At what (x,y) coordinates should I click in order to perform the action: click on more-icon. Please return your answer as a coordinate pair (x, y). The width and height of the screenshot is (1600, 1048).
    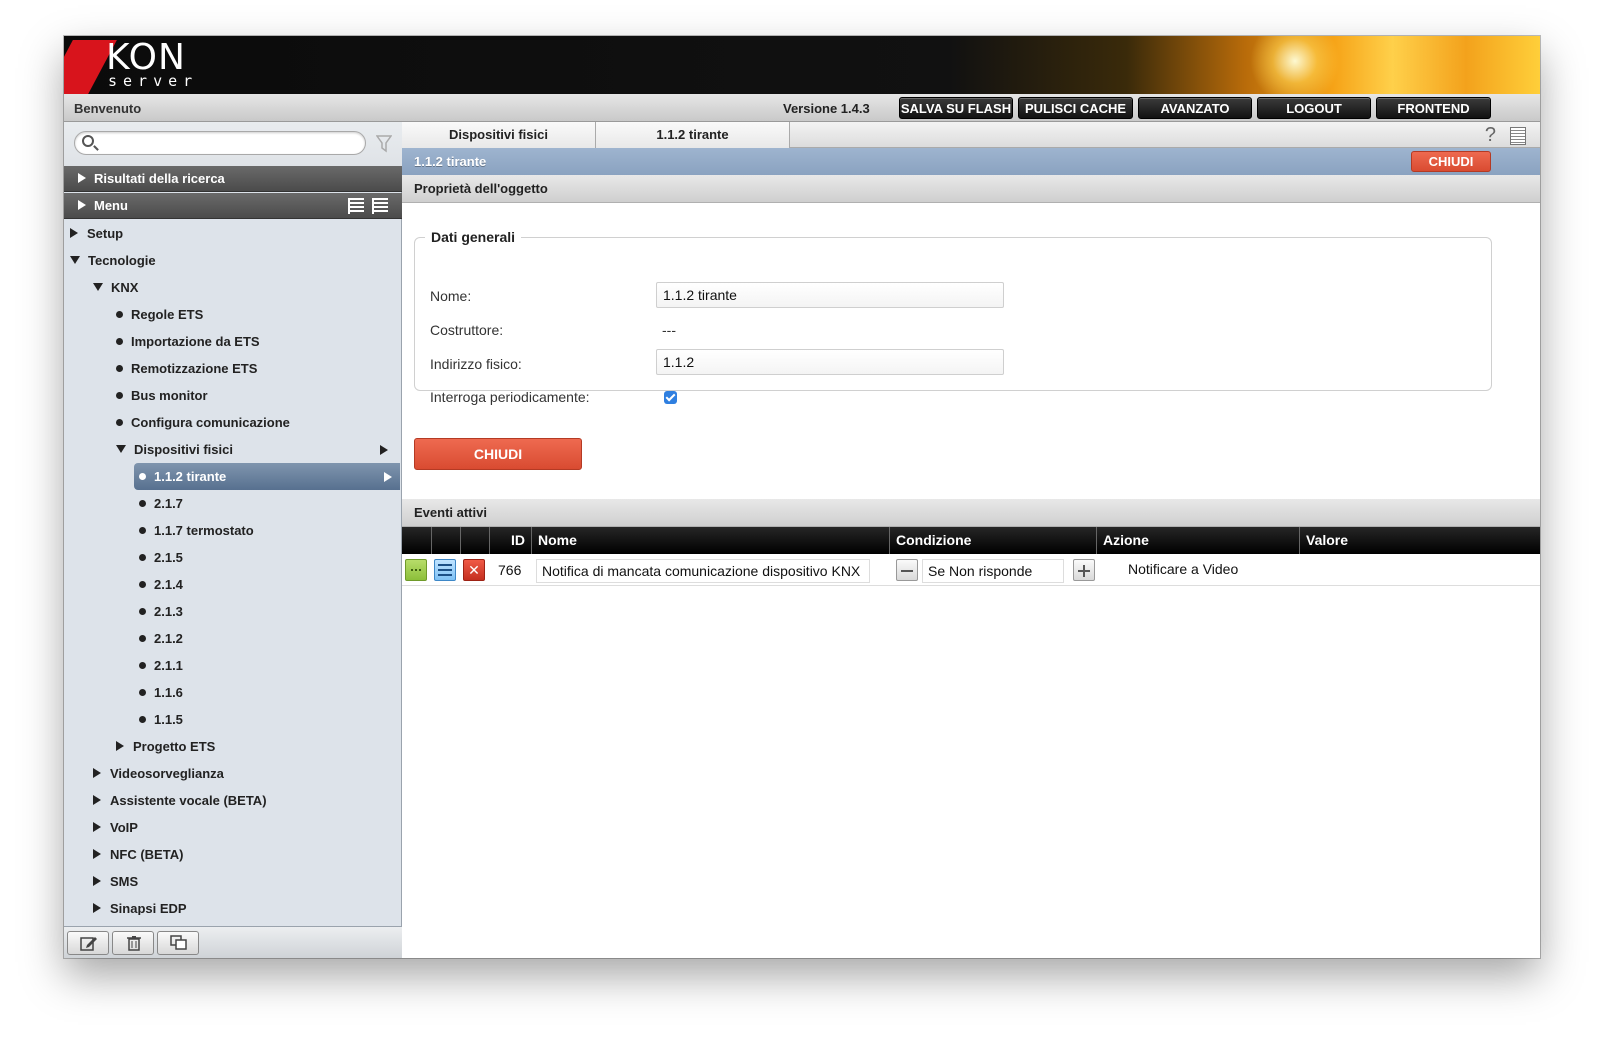
    Looking at the image, I should click on (416, 570).